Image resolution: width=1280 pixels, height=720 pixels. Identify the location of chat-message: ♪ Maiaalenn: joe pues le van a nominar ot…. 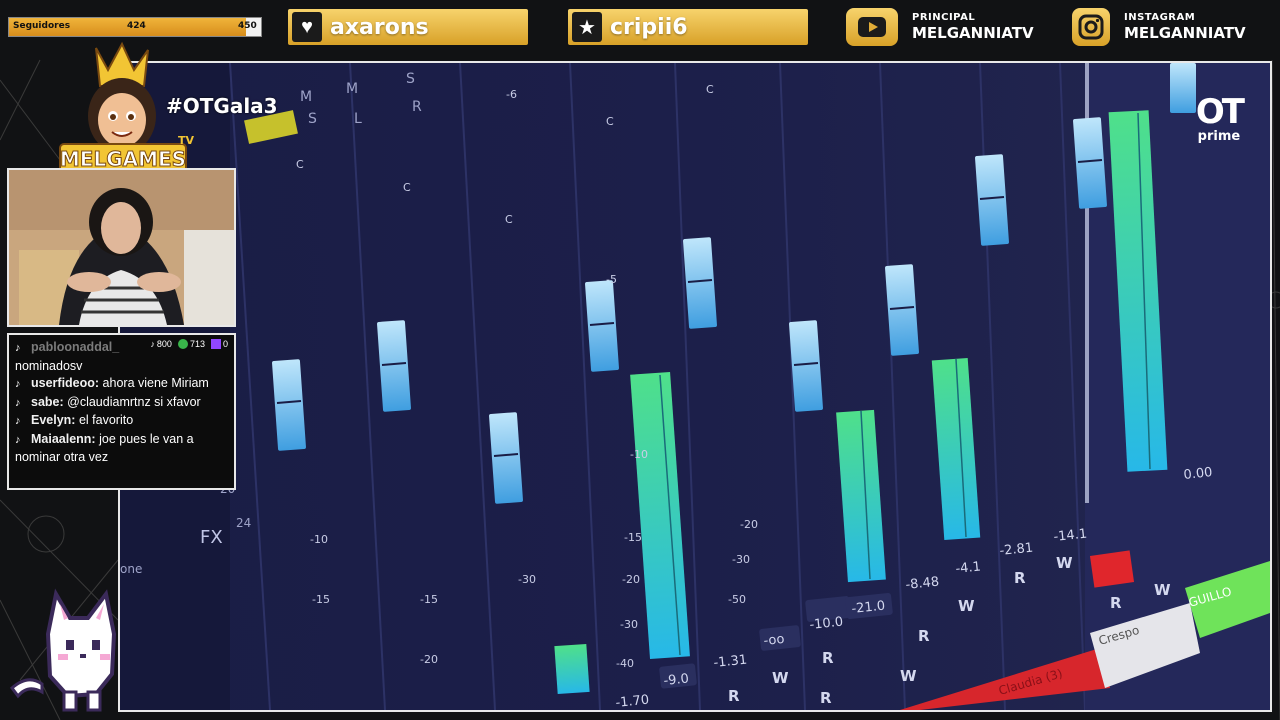
(121, 449).